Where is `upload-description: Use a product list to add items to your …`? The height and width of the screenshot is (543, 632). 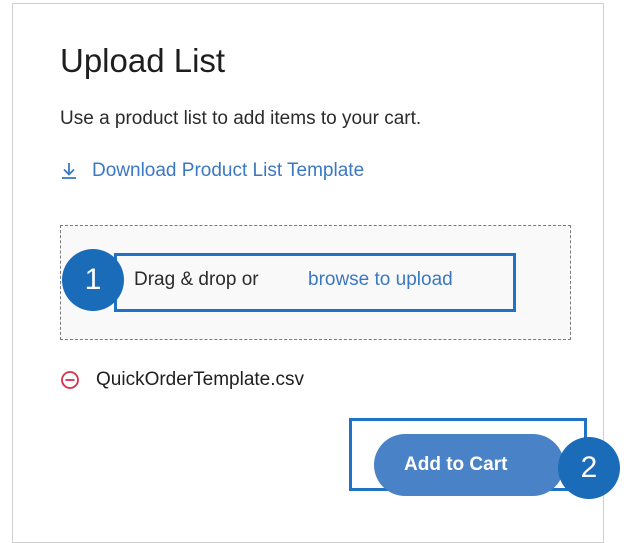 upload-description: Use a product list to add items to your … is located at coordinates (241, 118).